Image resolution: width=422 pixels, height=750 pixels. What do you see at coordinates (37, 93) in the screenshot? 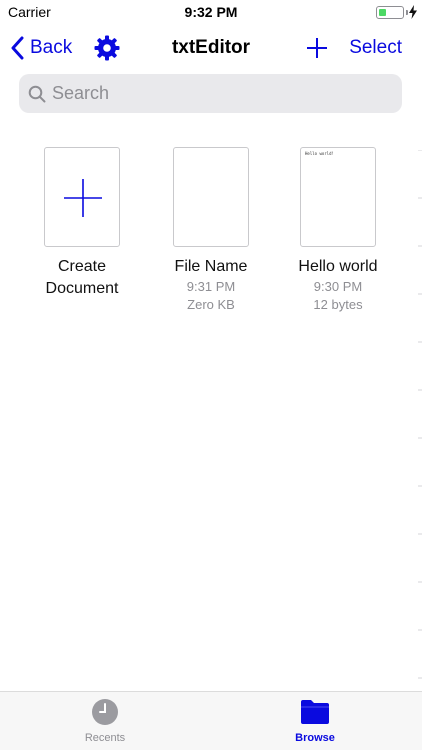
I see `search-icon` at bounding box center [37, 93].